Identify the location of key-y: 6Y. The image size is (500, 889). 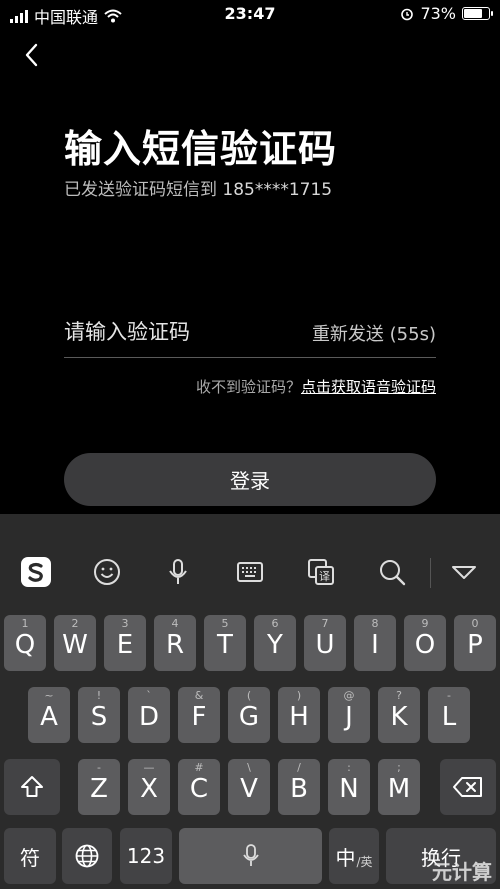
(275, 643).